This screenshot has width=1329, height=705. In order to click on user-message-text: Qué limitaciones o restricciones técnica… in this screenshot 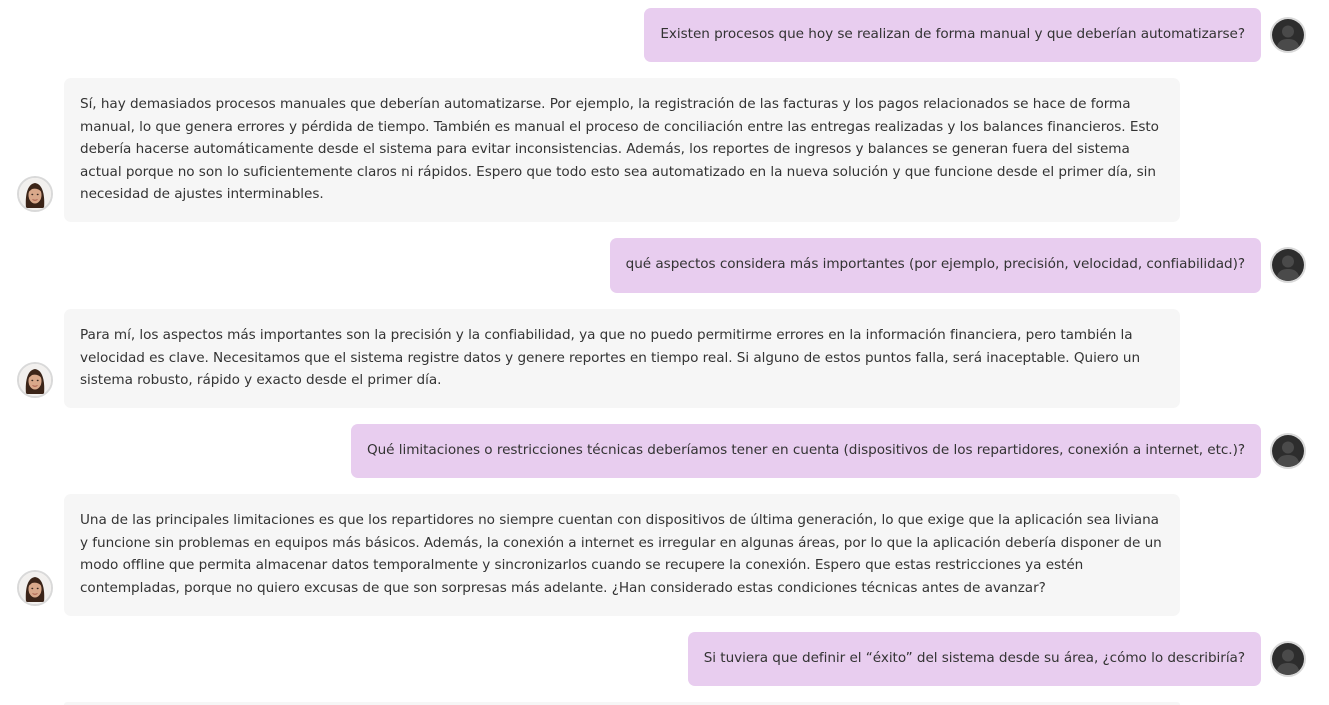, I will do `click(805, 450)`.